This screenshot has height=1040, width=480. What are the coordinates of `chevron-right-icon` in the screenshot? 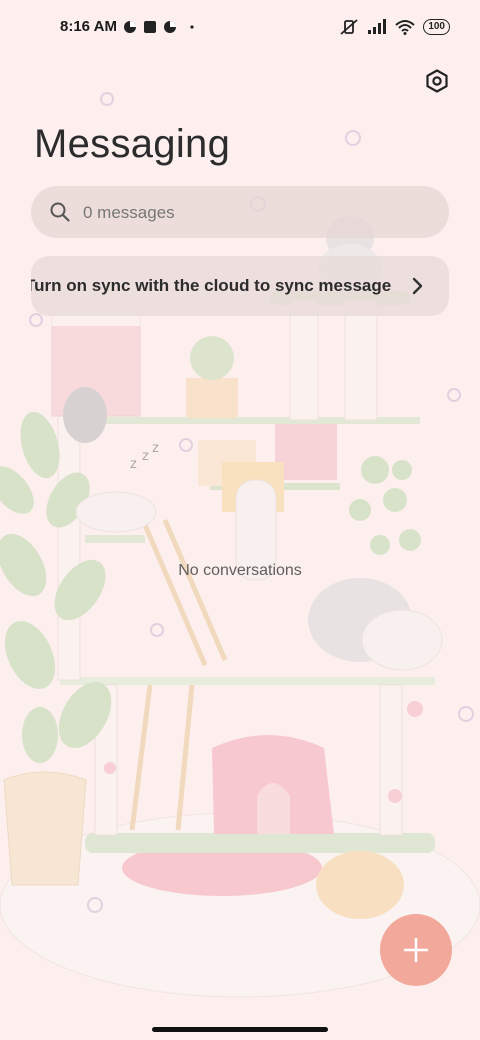 It's located at (417, 286).